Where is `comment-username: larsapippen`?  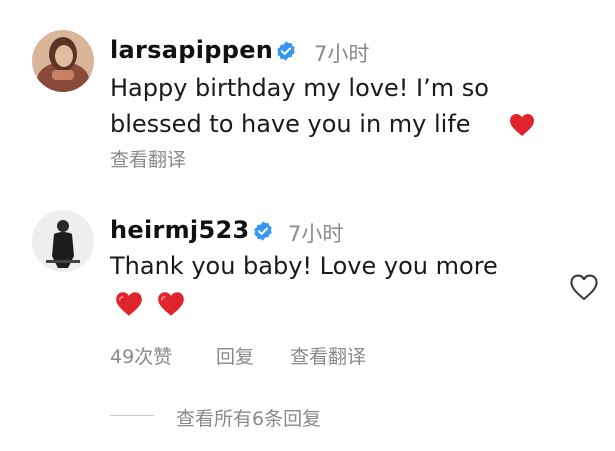 comment-username: larsapippen is located at coordinates (191, 50).